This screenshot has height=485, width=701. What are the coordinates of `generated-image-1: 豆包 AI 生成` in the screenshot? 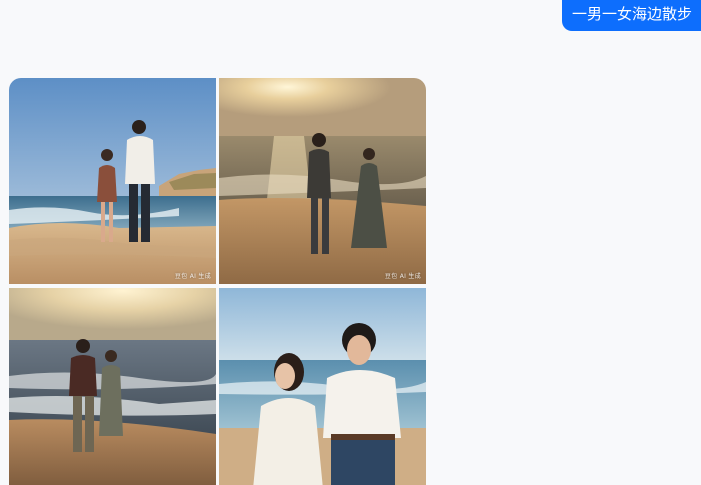 It's located at (112, 181).